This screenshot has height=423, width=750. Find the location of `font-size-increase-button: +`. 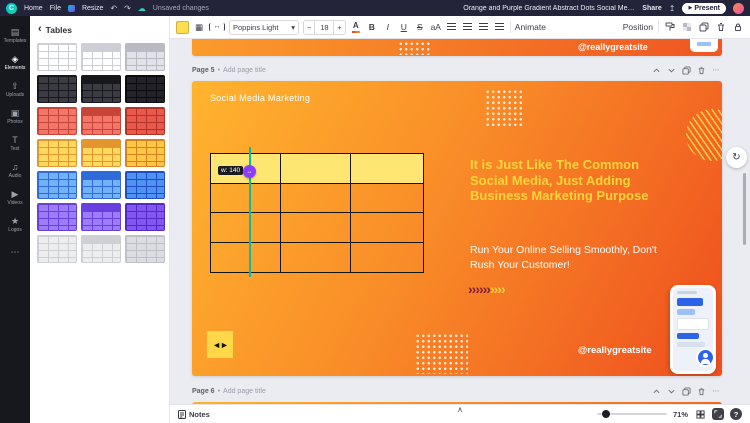

font-size-increase-button: + is located at coordinates (339, 27).